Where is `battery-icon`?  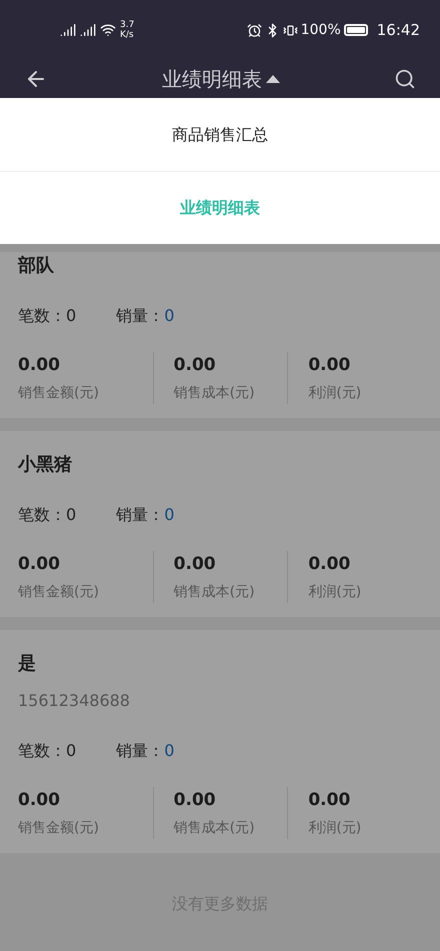 battery-icon is located at coordinates (356, 30).